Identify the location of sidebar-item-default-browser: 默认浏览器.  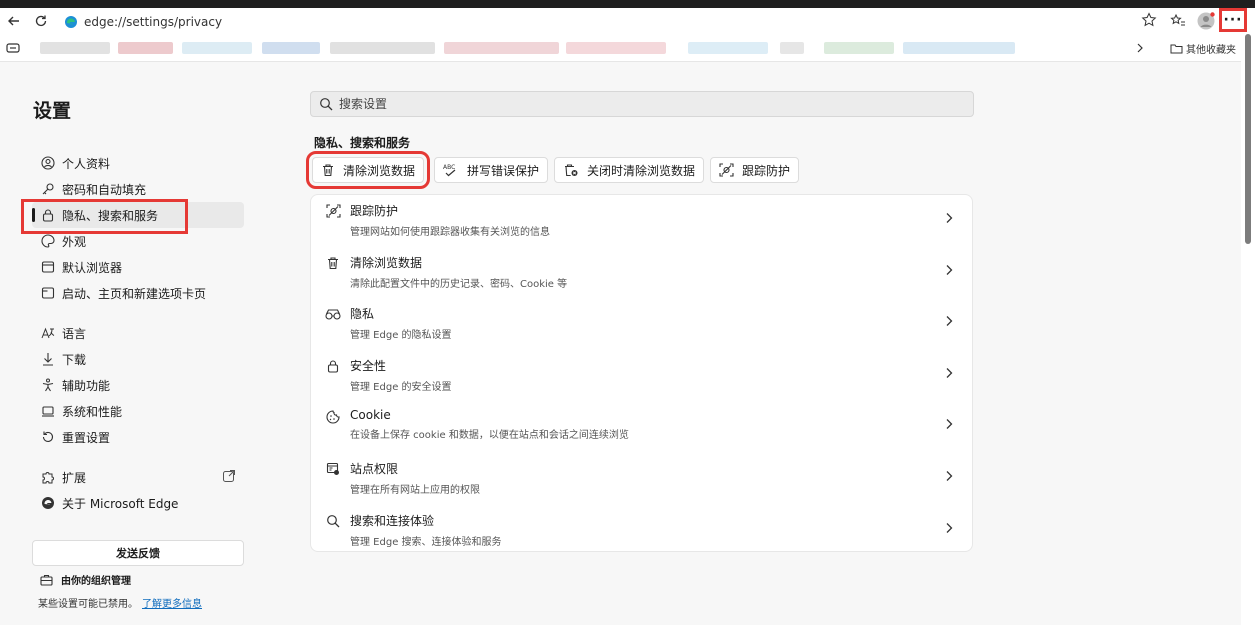
(138, 267).